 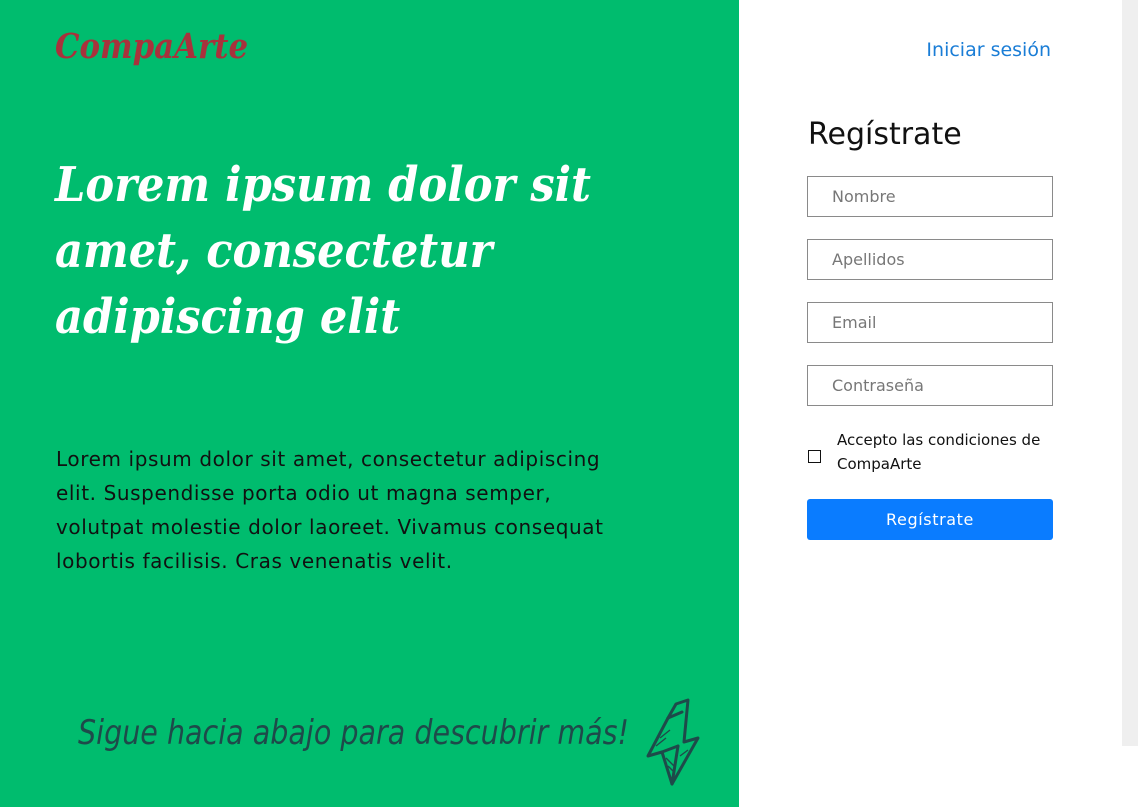 What do you see at coordinates (814, 456) in the screenshot?
I see `terms-checkbox` at bounding box center [814, 456].